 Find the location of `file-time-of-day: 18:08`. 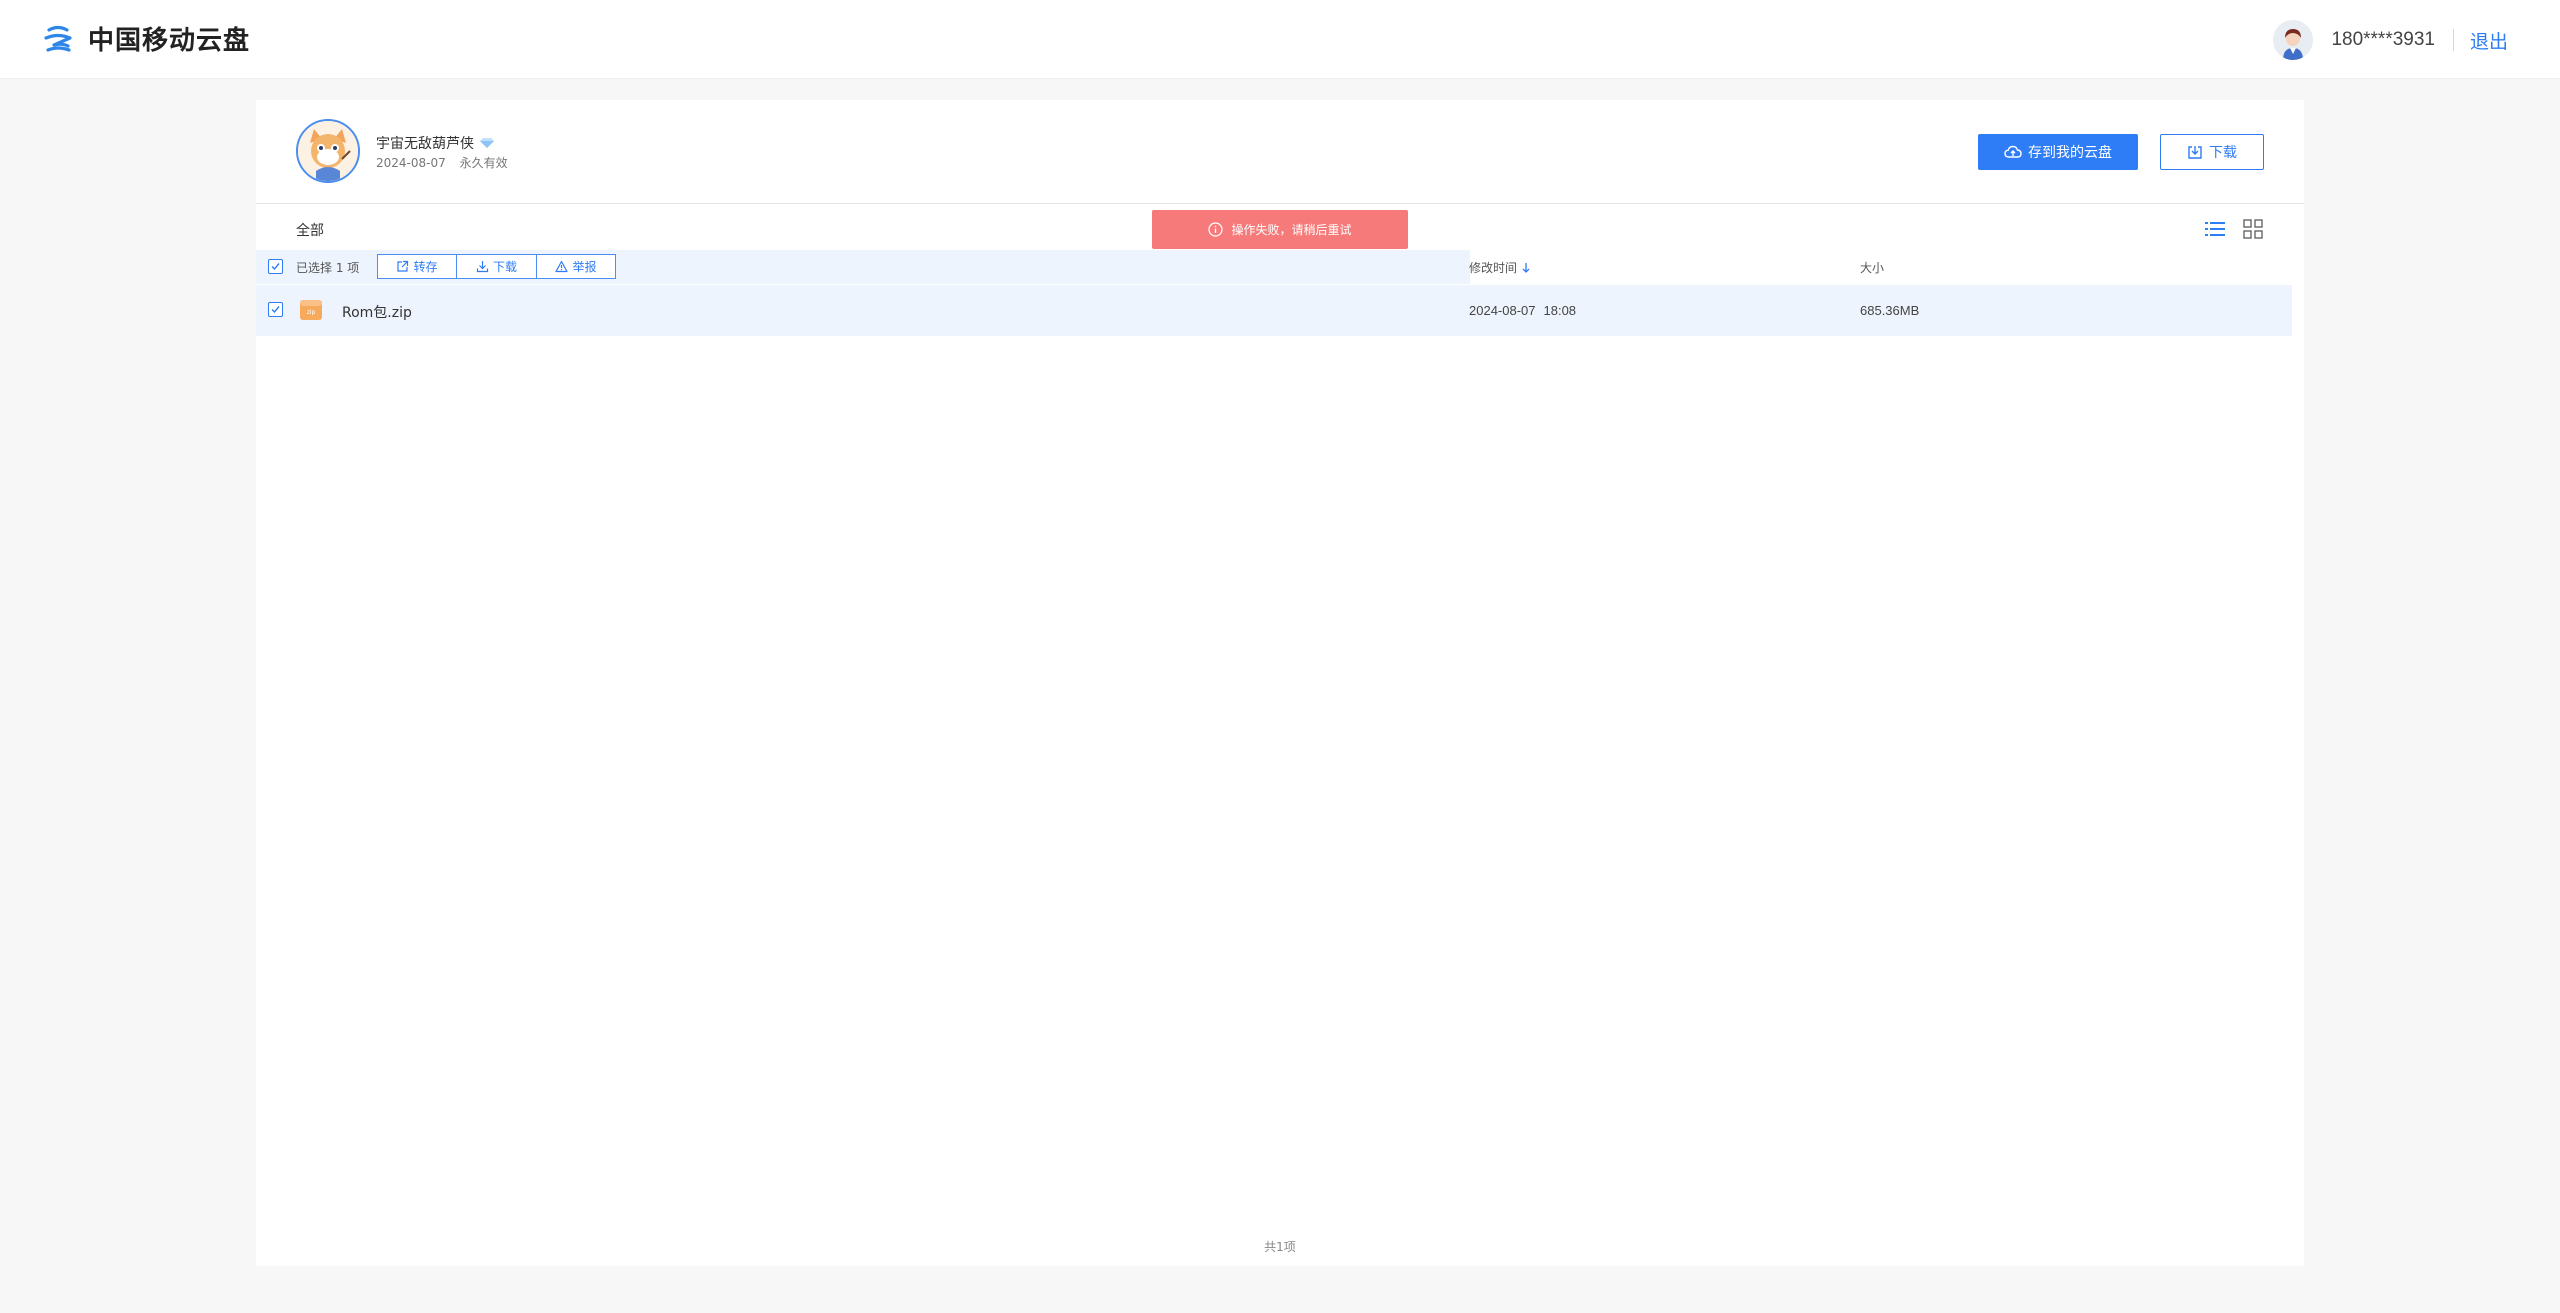

file-time-of-day: 18:08 is located at coordinates (1560, 310).